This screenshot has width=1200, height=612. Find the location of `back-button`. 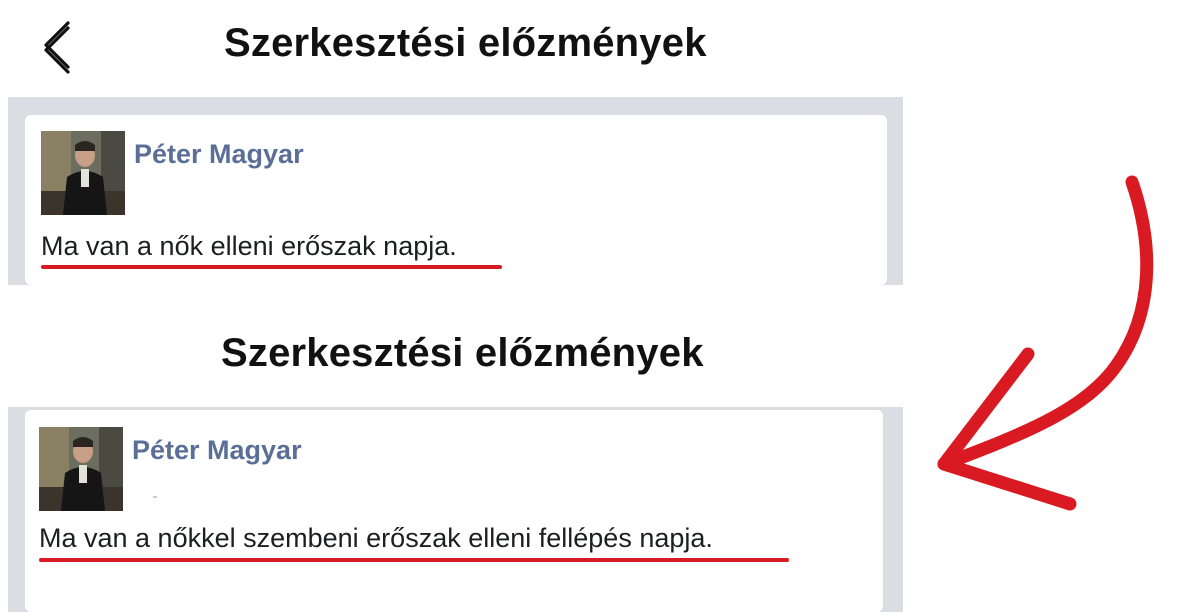

back-button is located at coordinates (58, 50).